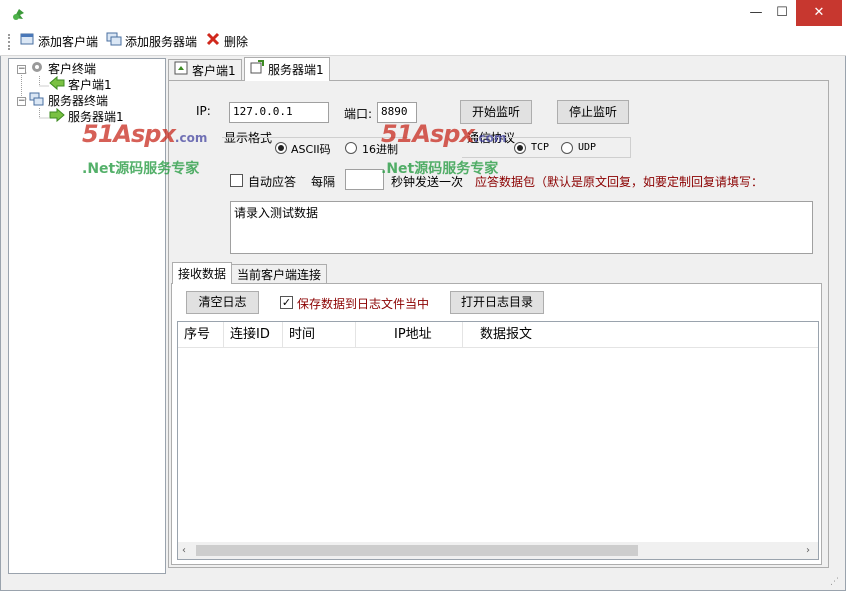  I want to click on tab-receive-label: 接收数据, so click(202, 273).